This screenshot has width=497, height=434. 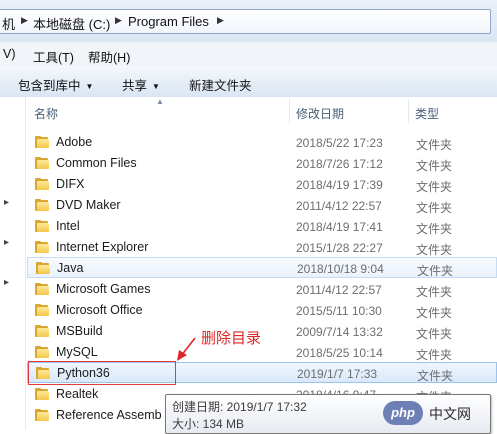 I want to click on share-button: 共享 ▼, so click(x=141, y=84).